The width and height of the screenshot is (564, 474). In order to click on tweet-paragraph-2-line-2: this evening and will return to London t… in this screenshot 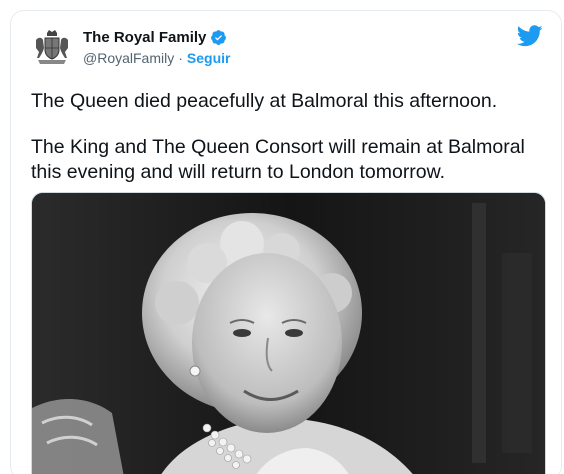, I will do `click(238, 172)`.